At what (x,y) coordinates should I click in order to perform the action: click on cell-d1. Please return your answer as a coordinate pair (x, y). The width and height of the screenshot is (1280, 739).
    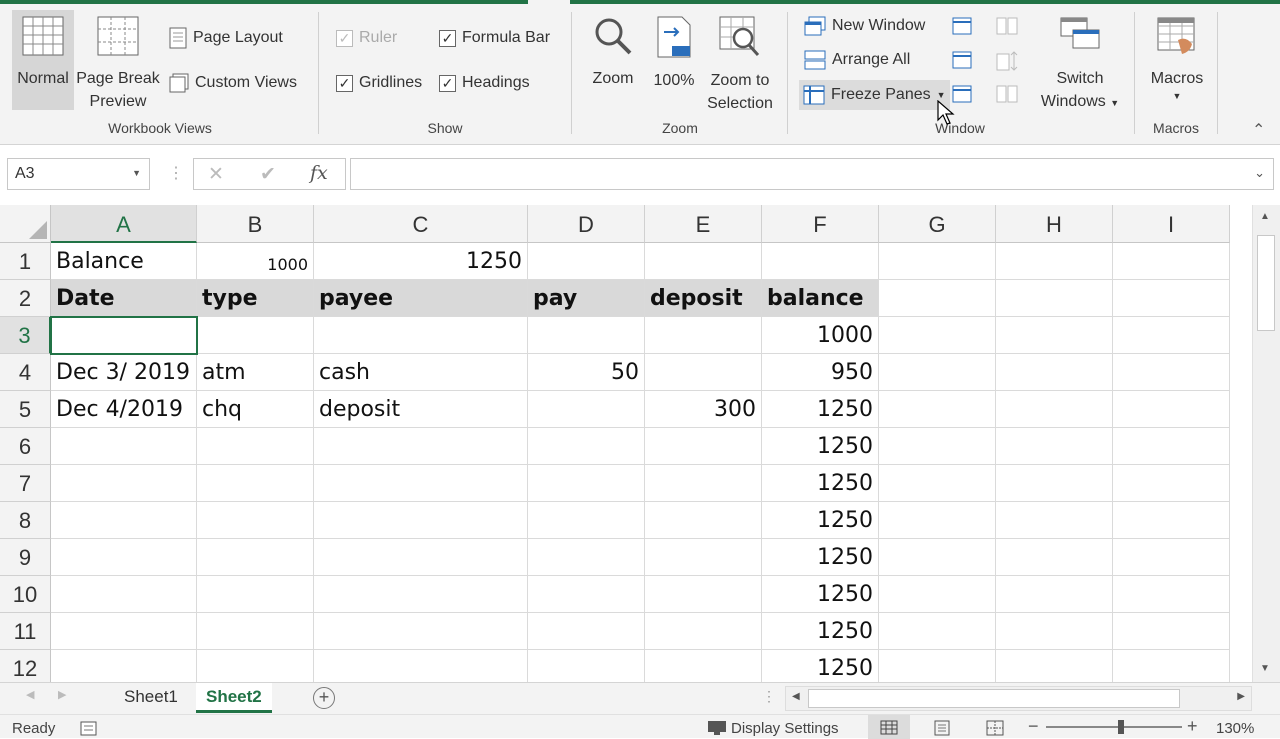
    Looking at the image, I should click on (586, 261).